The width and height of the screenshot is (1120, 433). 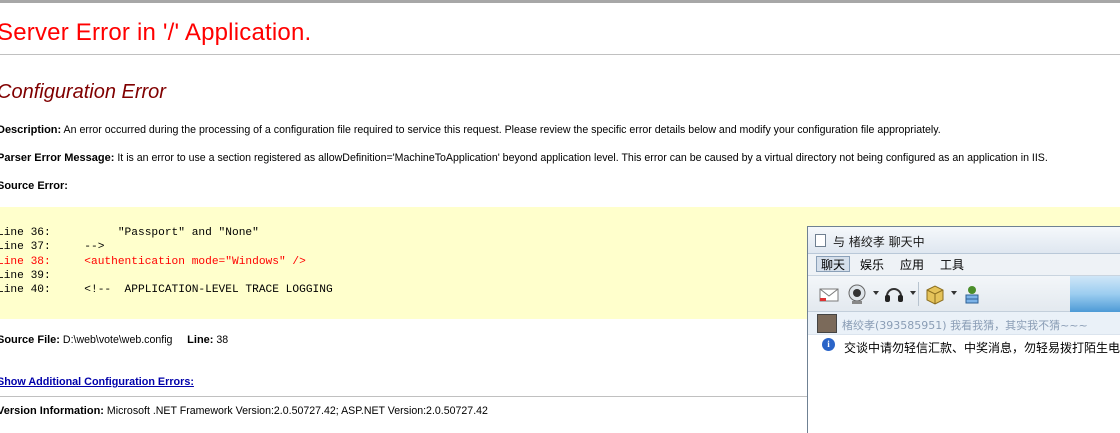 I want to click on menu-chat: 聊天, so click(x=833, y=264).